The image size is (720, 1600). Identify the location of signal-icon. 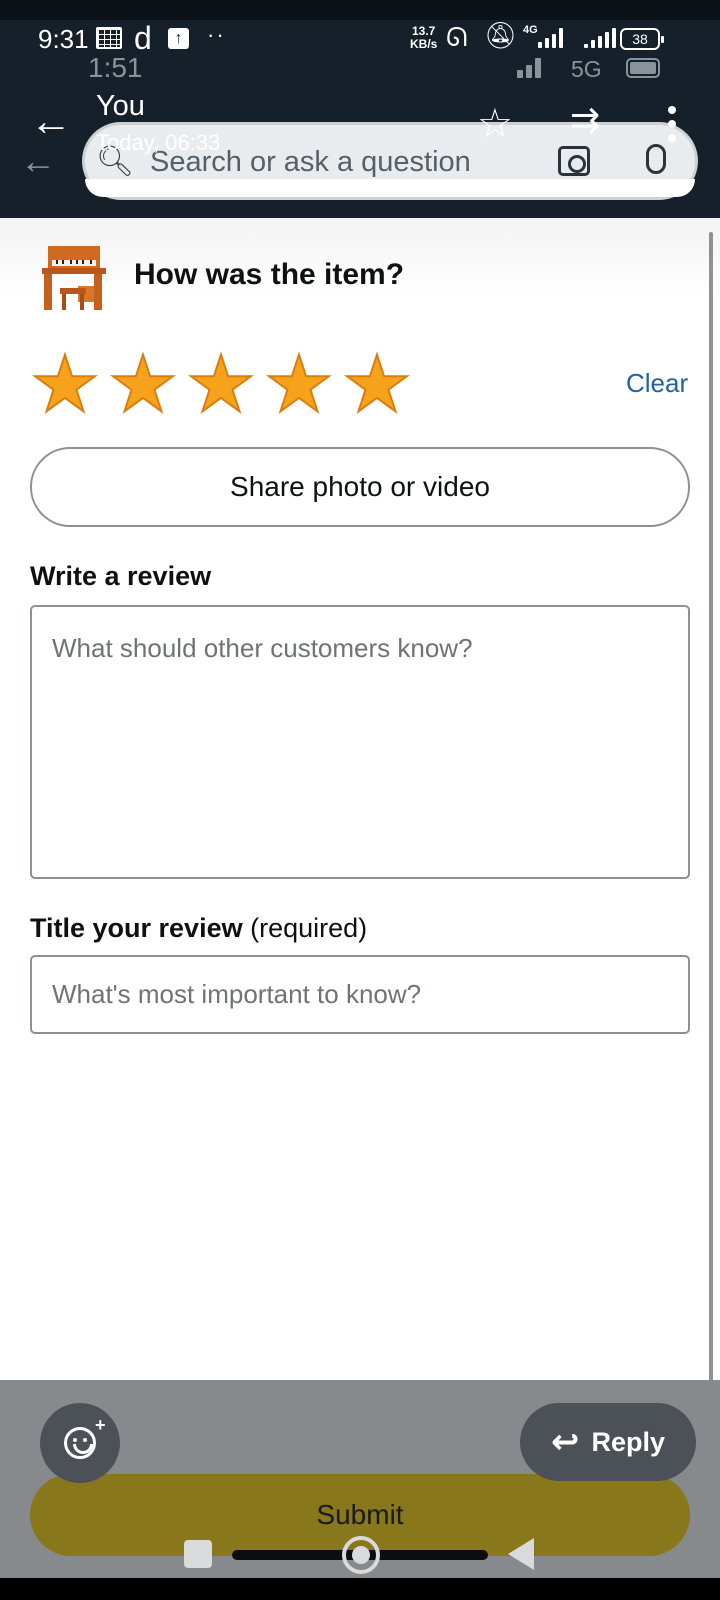
(550, 38).